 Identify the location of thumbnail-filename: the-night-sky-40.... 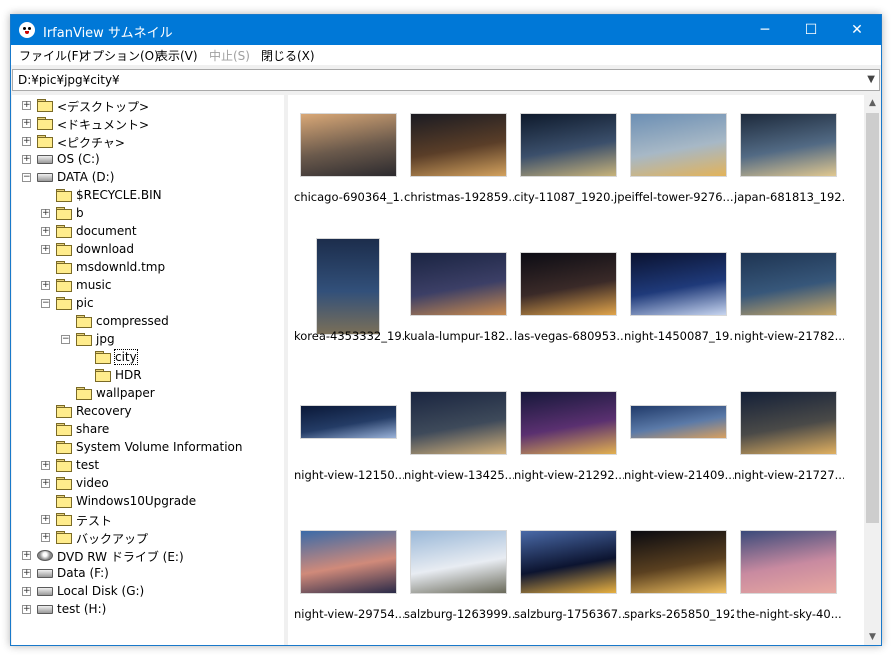
(789, 614).